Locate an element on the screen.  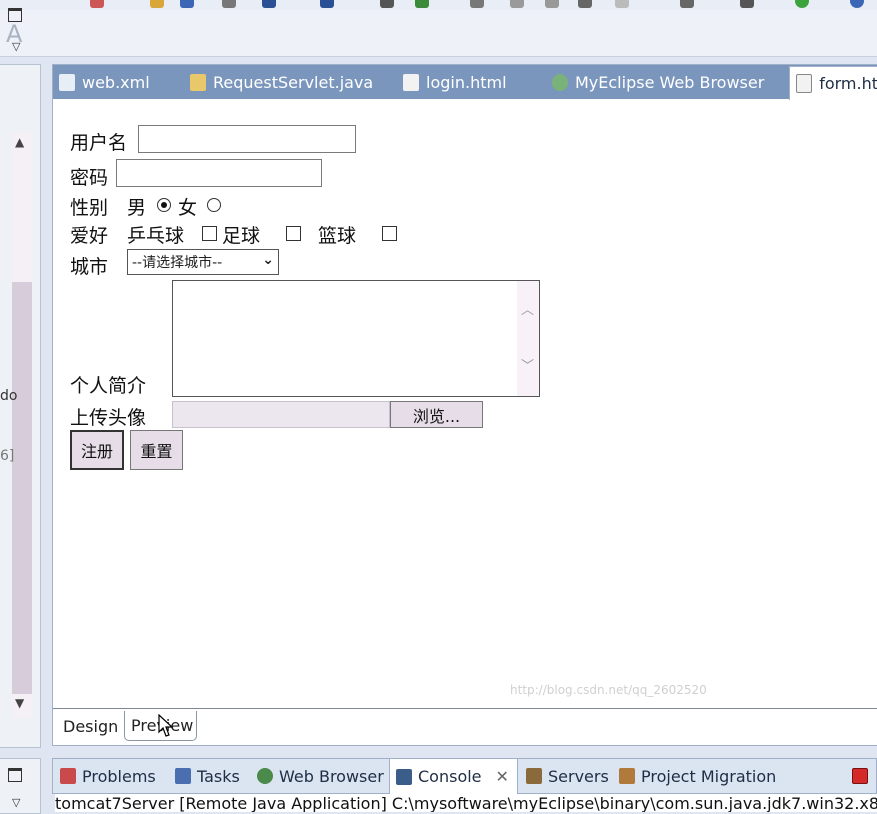
servers-icon is located at coordinates (534, 776).